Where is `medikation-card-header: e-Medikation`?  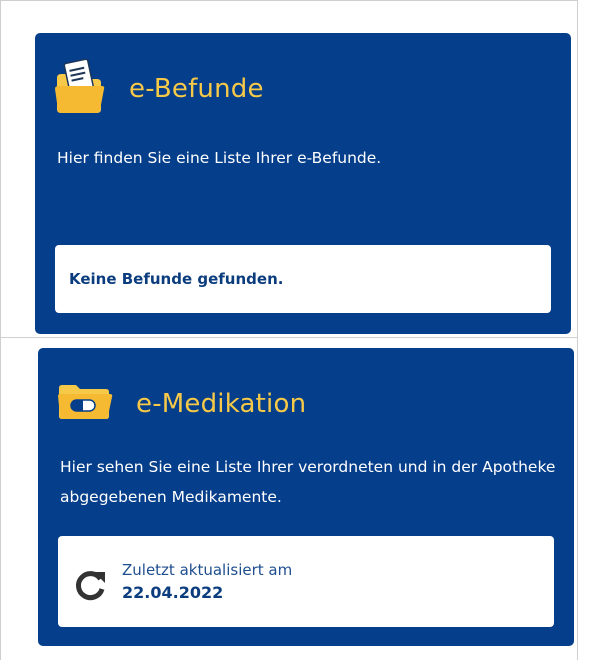
medikation-card-header: e-Medikation is located at coordinates (181, 404).